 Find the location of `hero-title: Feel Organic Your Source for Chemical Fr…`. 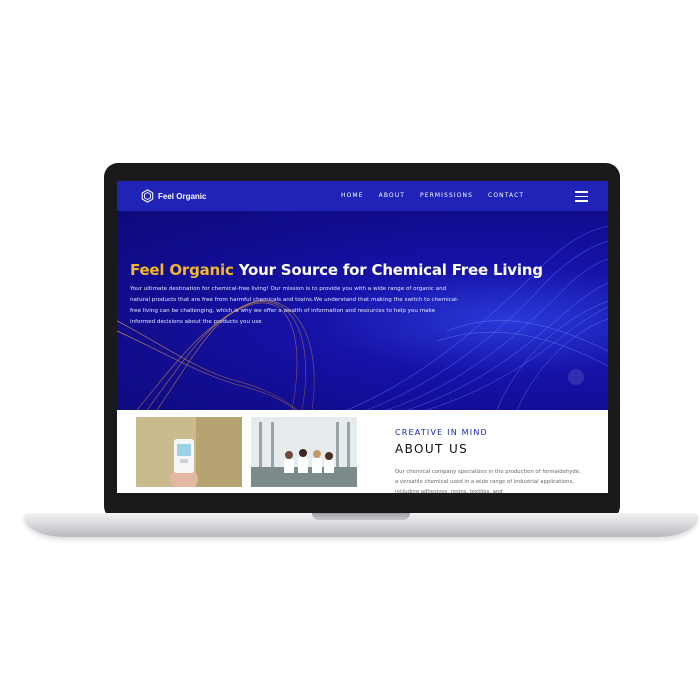

hero-title: Feel Organic Your Source for Chemical Fr… is located at coordinates (336, 270).